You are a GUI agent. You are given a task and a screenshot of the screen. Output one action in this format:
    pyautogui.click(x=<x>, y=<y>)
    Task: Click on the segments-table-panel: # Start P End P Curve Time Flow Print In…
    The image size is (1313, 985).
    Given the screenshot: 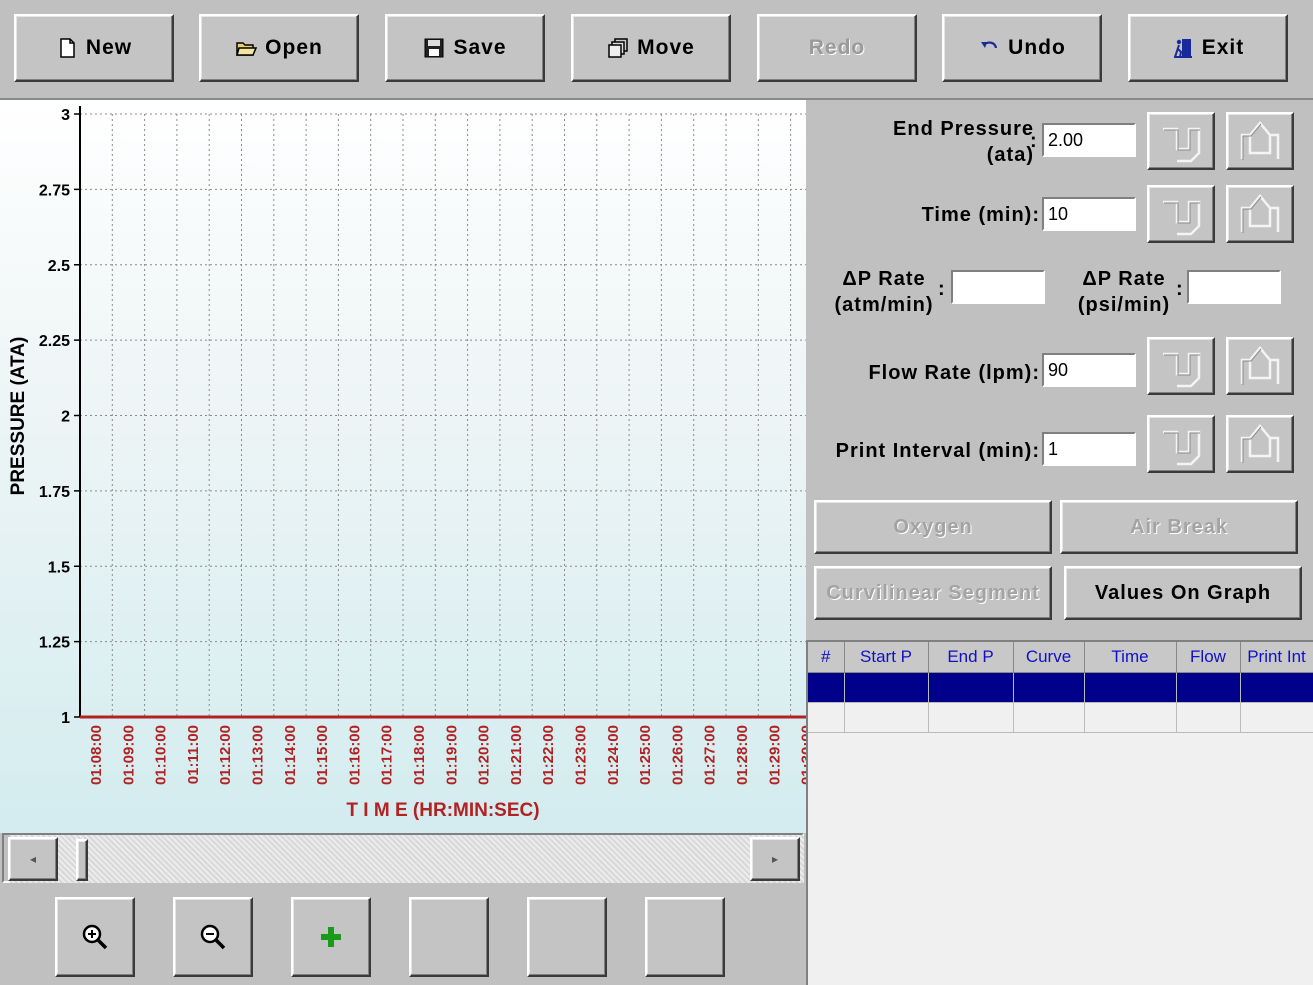 What is the action you would take?
    pyautogui.click(x=1059, y=812)
    